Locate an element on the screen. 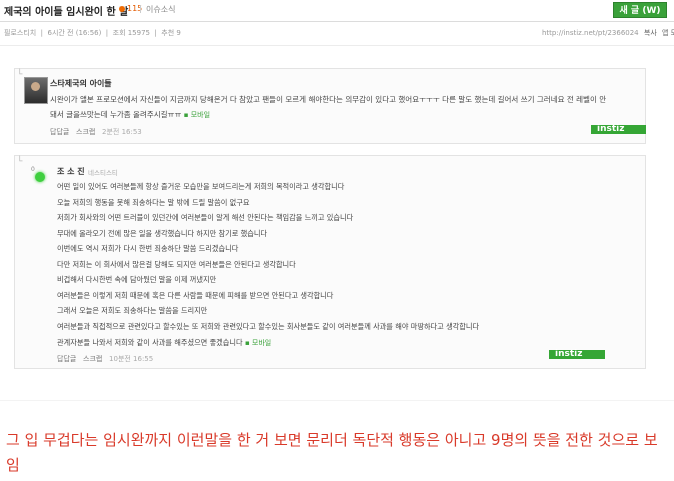 The width and height of the screenshot is (674, 481). comment-time: 2분전 16:53 is located at coordinates (122, 132).